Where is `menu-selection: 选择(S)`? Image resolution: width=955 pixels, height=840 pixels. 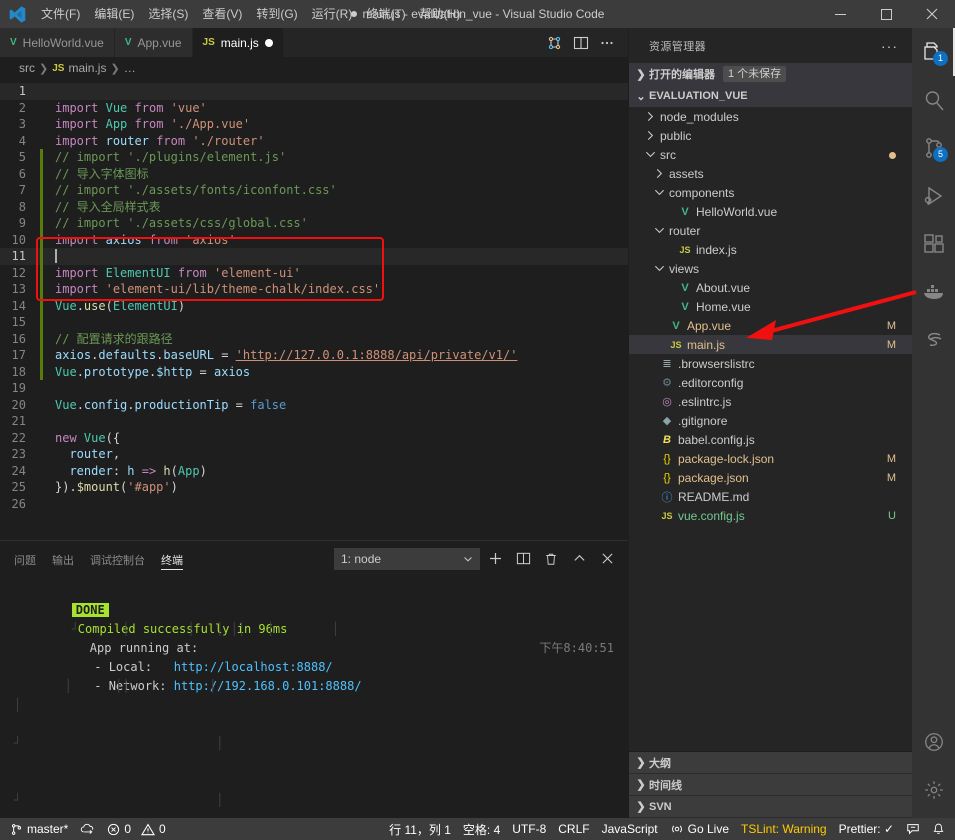 menu-selection: 选择(S) is located at coordinates (168, 14).